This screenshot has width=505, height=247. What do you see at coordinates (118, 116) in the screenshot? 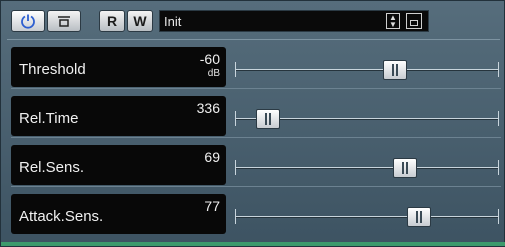
I see `rel-time-value-box: Rel.Time 336` at bounding box center [118, 116].